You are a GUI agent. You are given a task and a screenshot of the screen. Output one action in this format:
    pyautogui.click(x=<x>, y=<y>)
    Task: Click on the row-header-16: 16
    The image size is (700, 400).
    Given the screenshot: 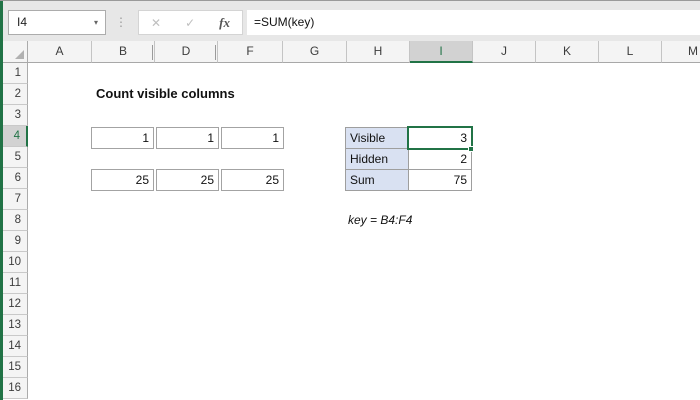 What is the action you would take?
    pyautogui.click(x=14, y=388)
    